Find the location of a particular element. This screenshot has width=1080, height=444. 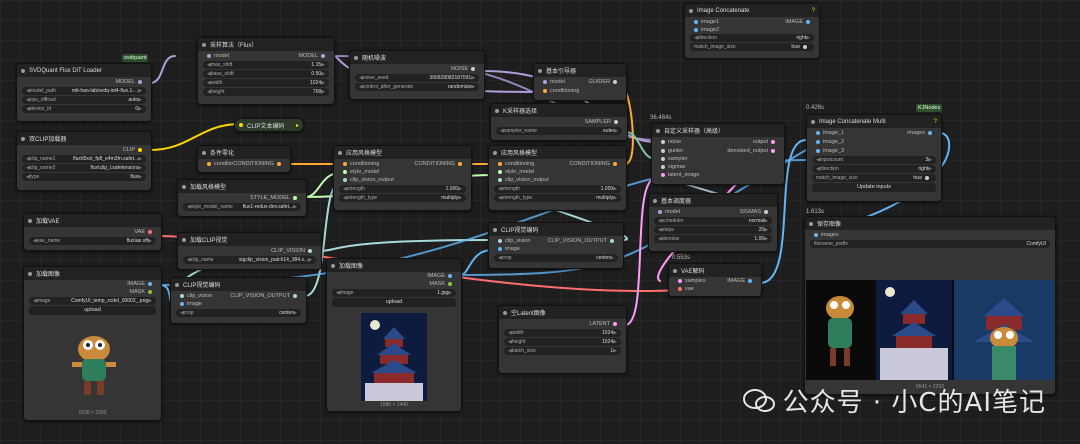

widget-batch-size: ◀ batch_size 1 ▶ is located at coordinates (562, 351).